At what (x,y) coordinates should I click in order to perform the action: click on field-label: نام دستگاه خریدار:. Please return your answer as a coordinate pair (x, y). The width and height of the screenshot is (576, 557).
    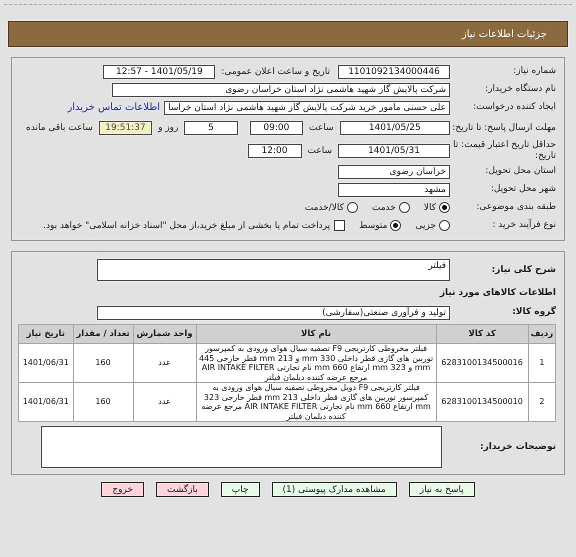
    Looking at the image, I should click on (520, 89).